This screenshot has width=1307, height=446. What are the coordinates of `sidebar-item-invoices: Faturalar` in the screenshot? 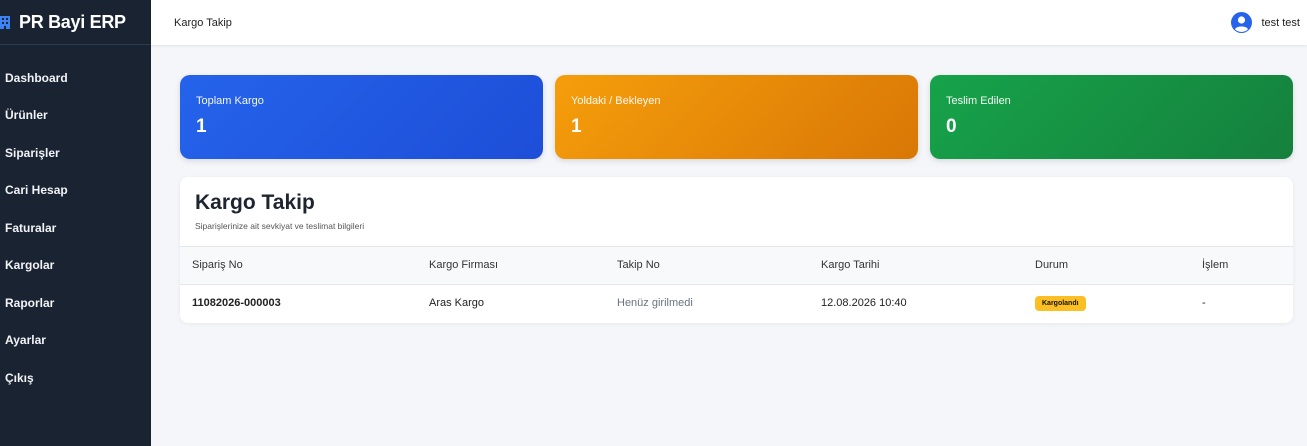 It's located at (75, 228).